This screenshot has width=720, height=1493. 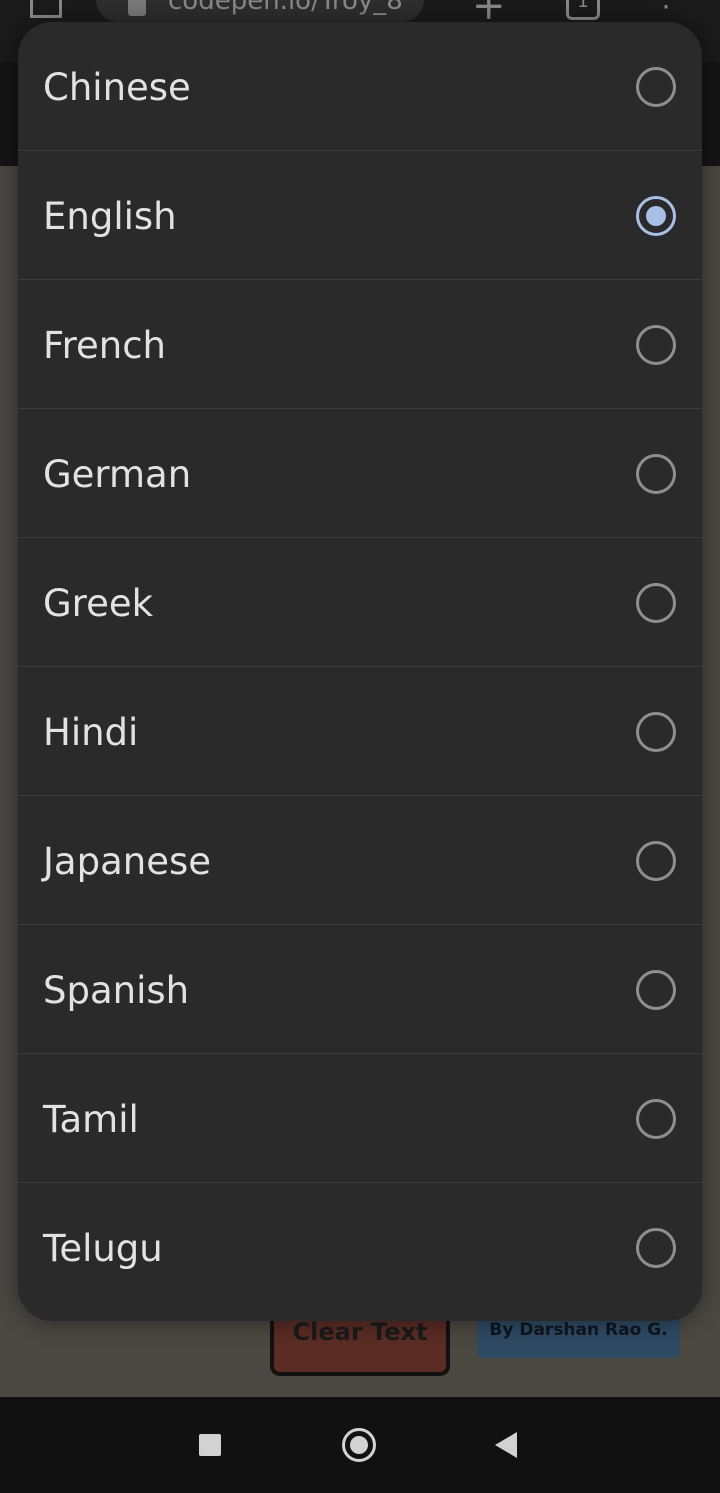 I want to click on language-option: Japanese, so click(x=360, y=860).